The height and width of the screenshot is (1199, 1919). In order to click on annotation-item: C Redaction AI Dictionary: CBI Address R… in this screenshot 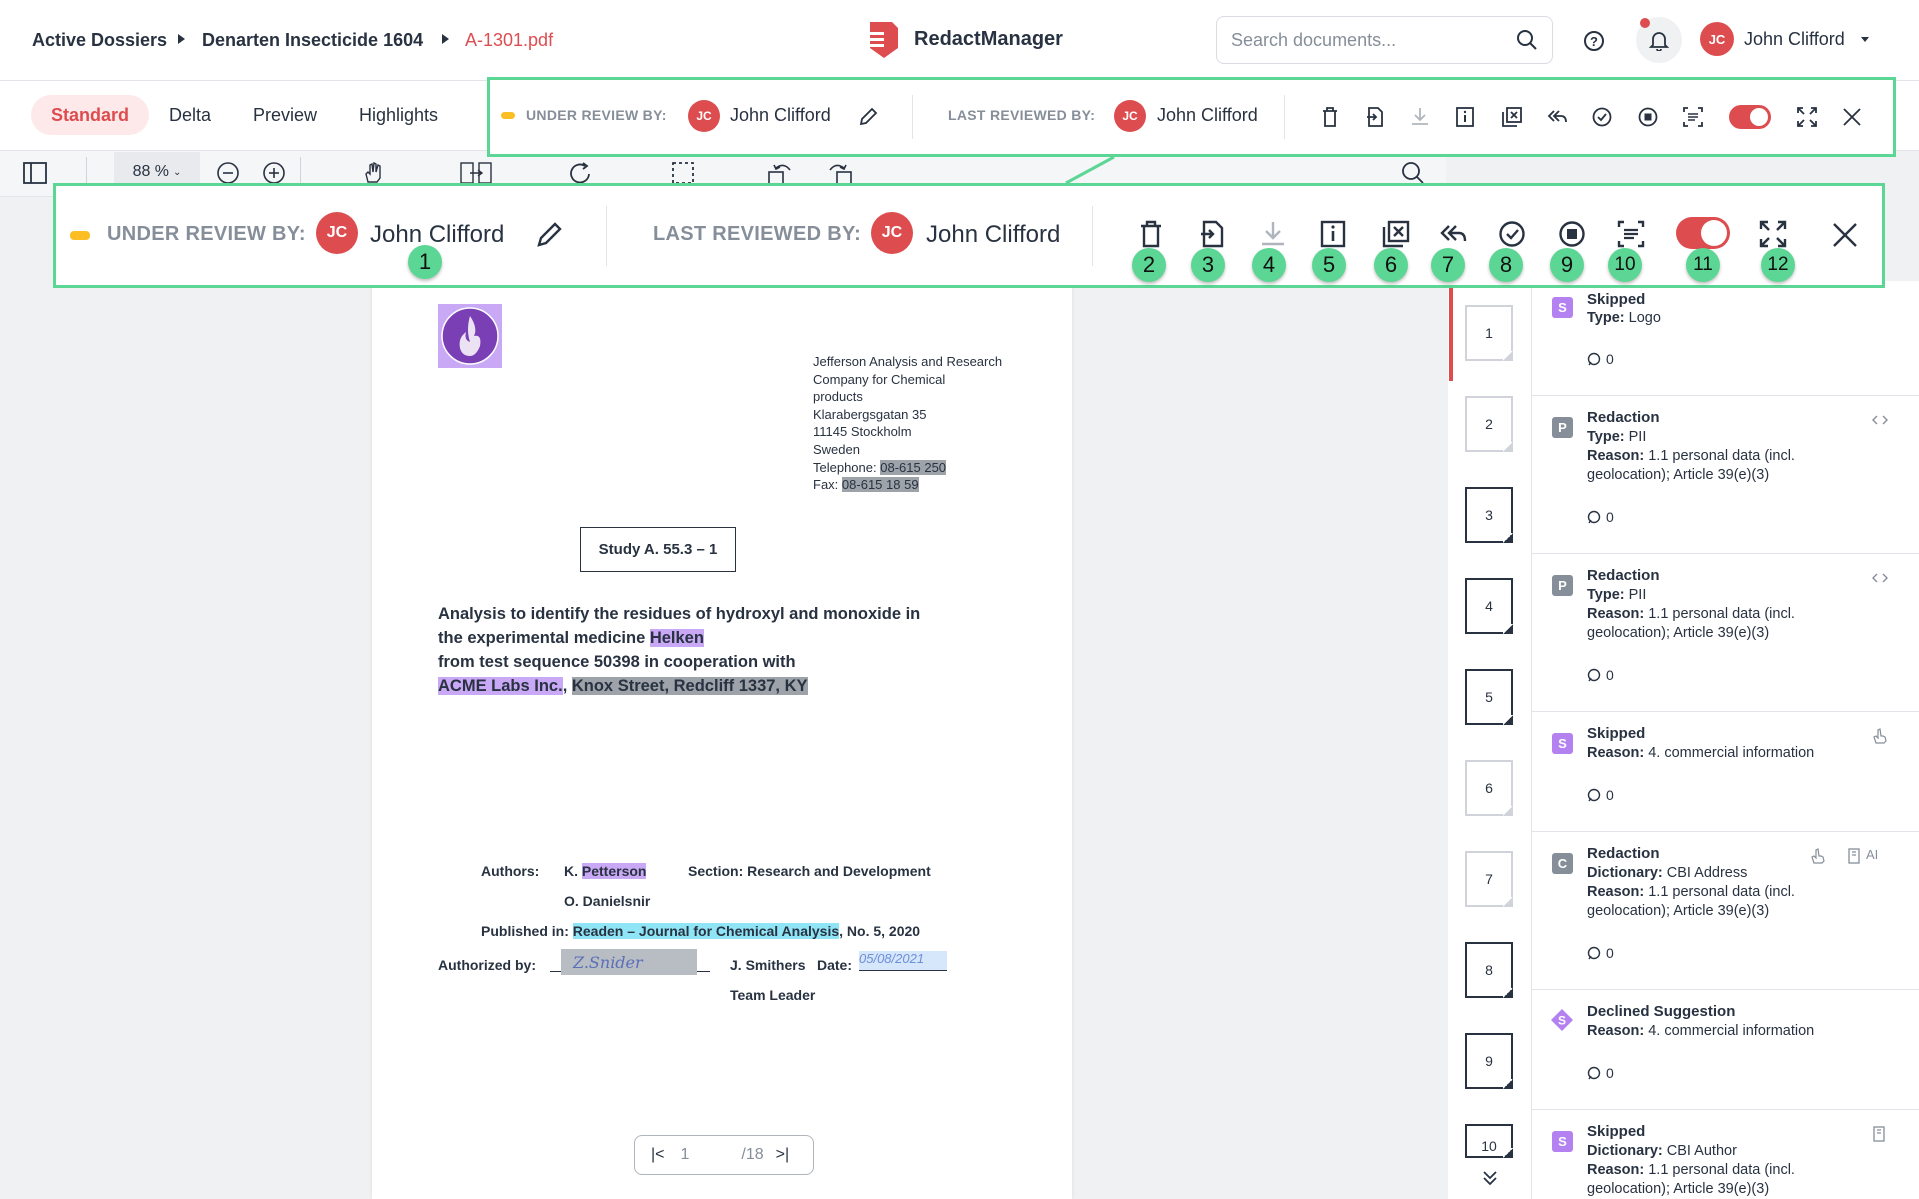, I will do `click(1725, 911)`.